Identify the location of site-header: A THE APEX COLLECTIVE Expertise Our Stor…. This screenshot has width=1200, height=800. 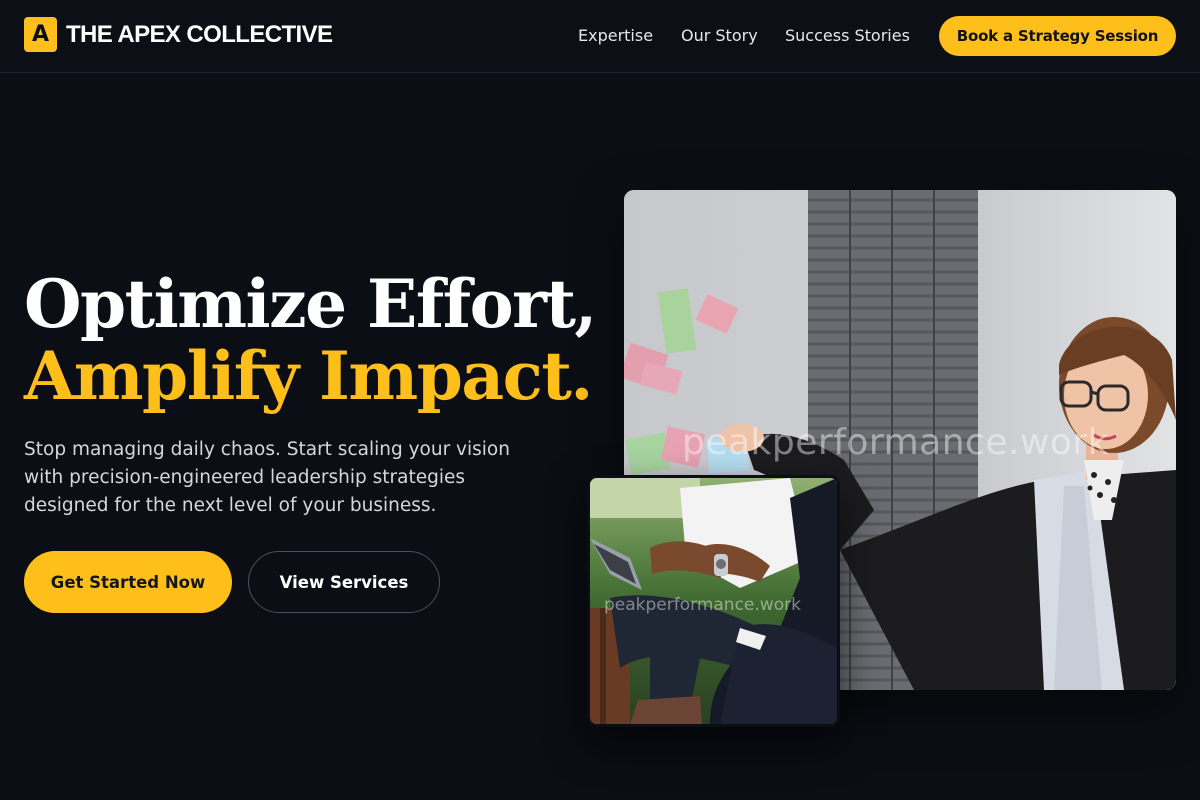
(600, 36).